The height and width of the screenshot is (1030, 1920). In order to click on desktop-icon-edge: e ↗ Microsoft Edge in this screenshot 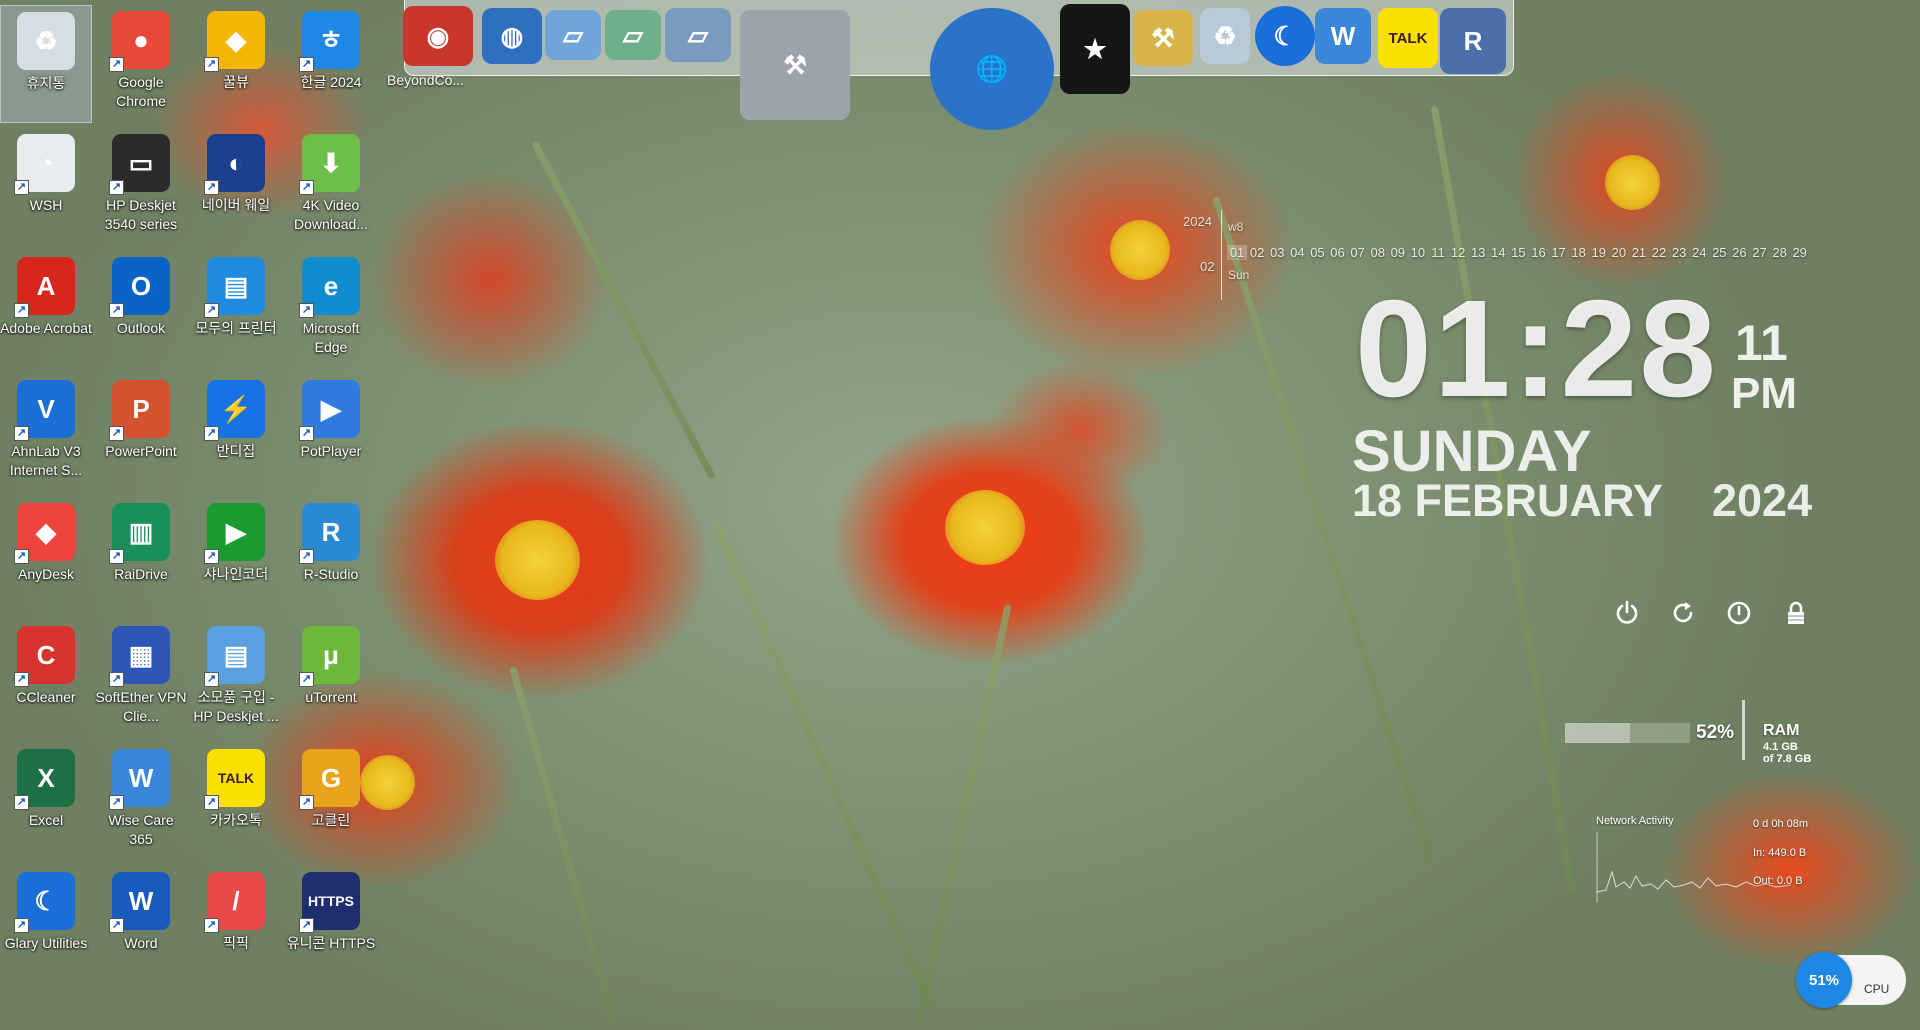, I will do `click(331, 310)`.